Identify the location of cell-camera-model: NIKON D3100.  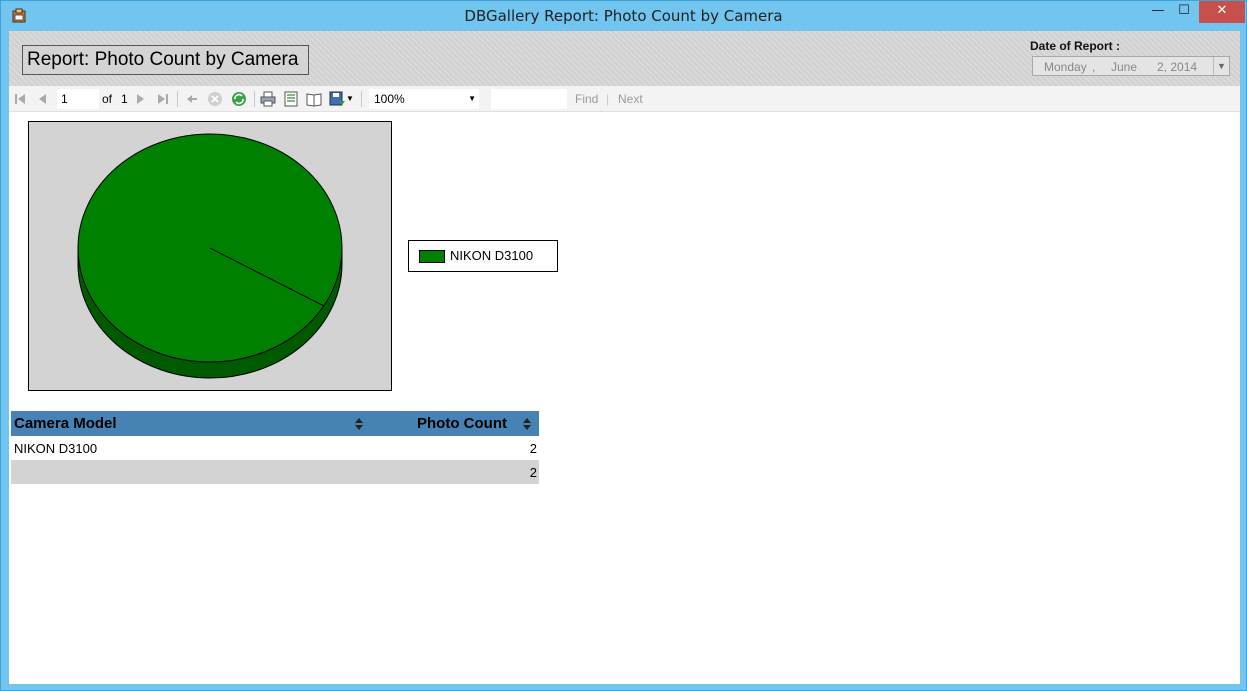
(56, 448).